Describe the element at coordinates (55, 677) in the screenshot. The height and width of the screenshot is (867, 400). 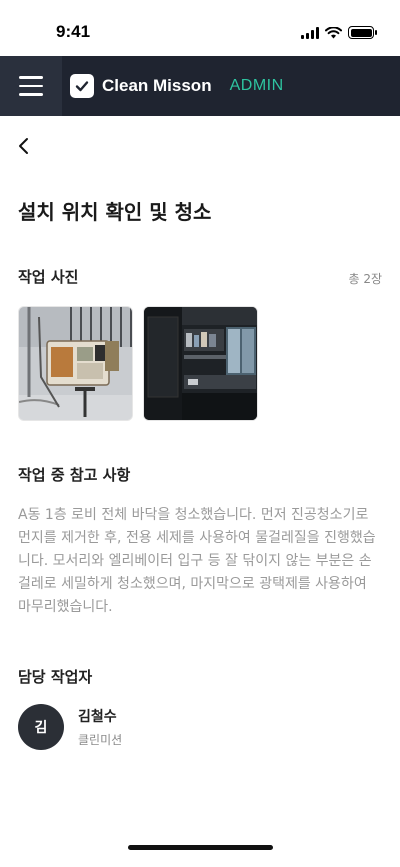
I see `worker-section-title: 담당 작업자` at that location.